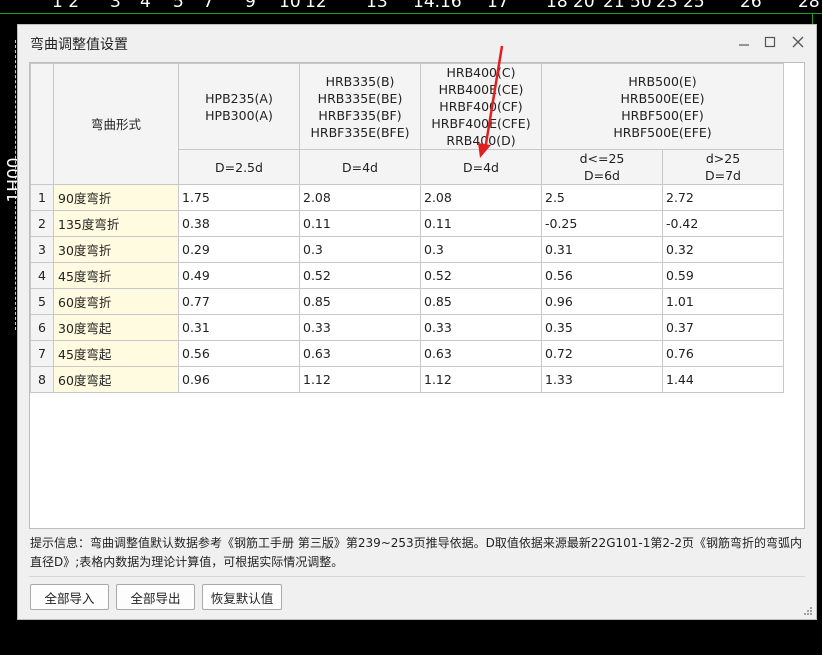 Image resolution: width=822 pixels, height=655 pixels. I want to click on subheader-cell: d>25 D=7d, so click(723, 167).